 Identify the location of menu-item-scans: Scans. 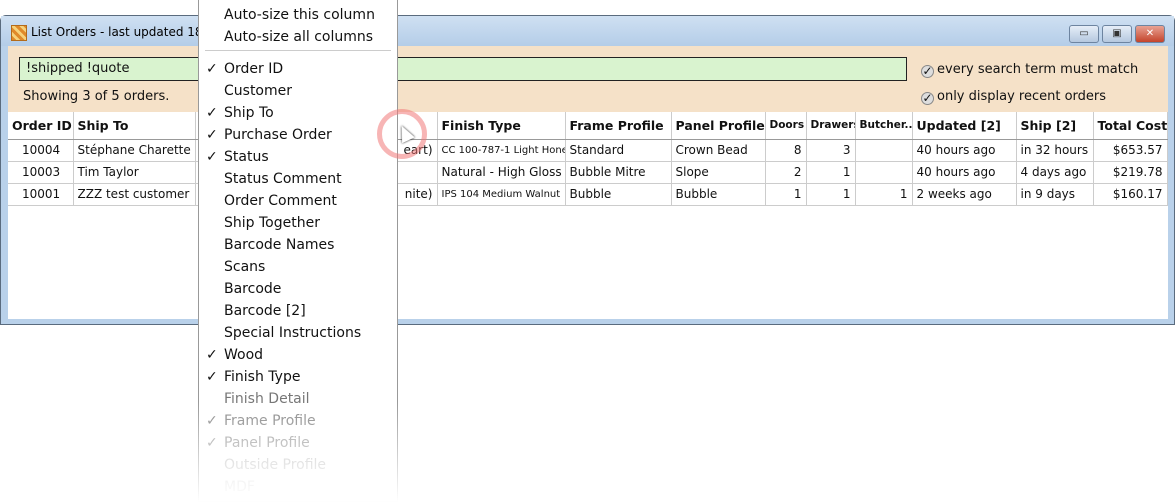
(298, 267).